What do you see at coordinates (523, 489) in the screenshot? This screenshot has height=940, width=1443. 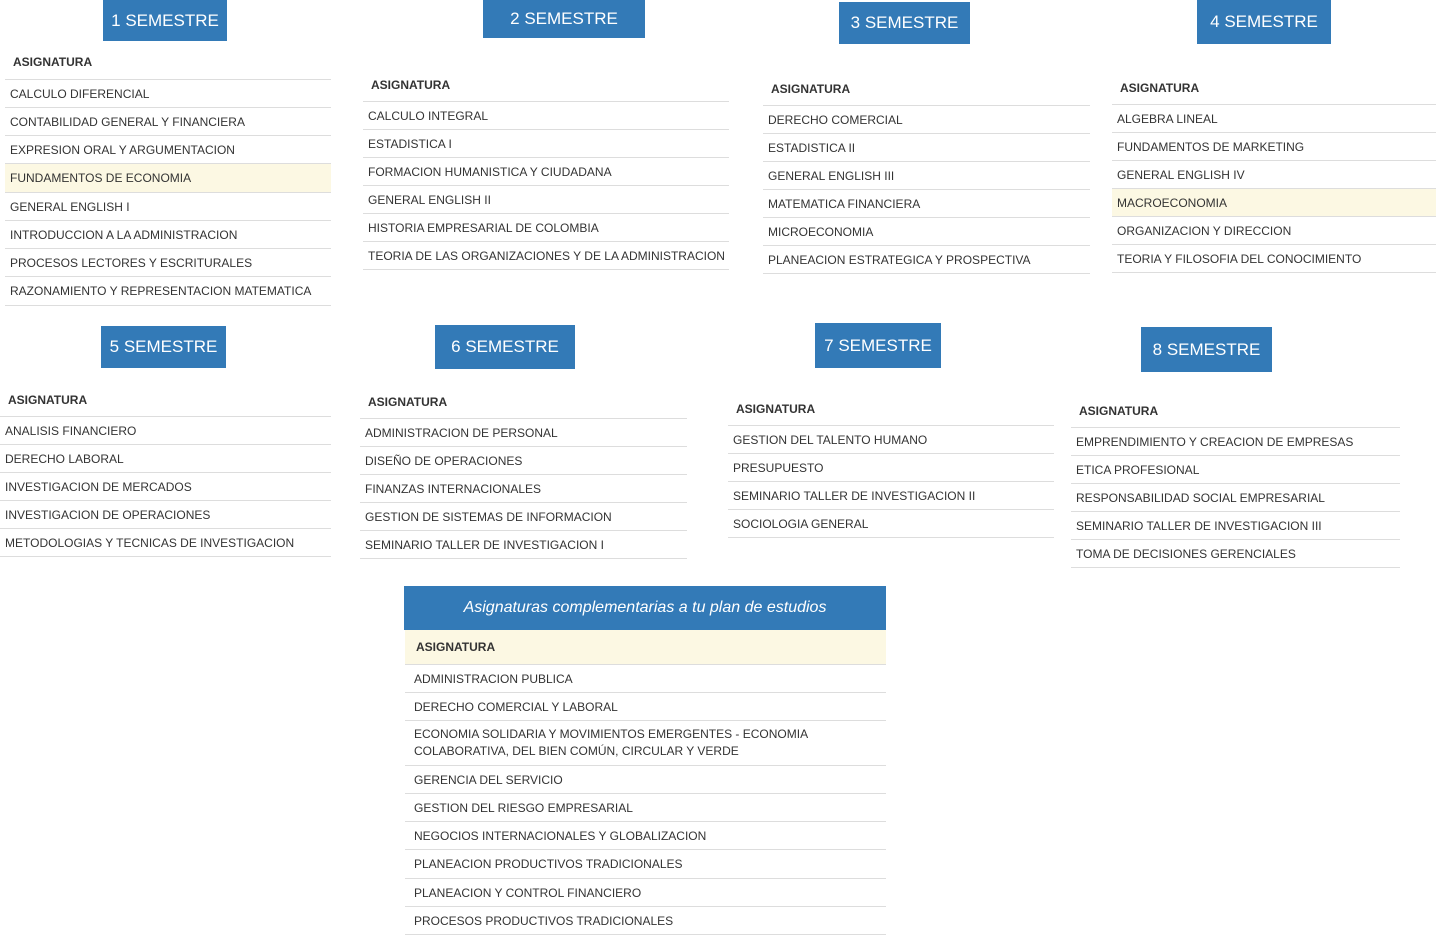 I see `subject-row: FINANZAS INTERNACIONALES` at bounding box center [523, 489].